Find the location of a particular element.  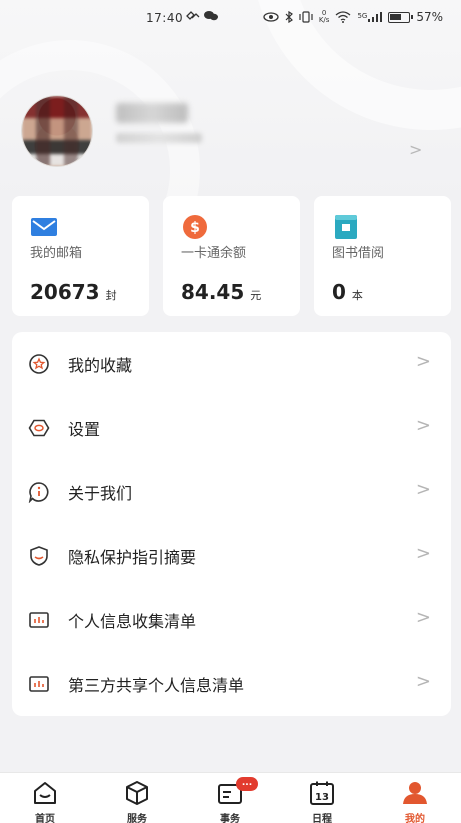

svg-text: 13 is located at coordinates (322, 797).